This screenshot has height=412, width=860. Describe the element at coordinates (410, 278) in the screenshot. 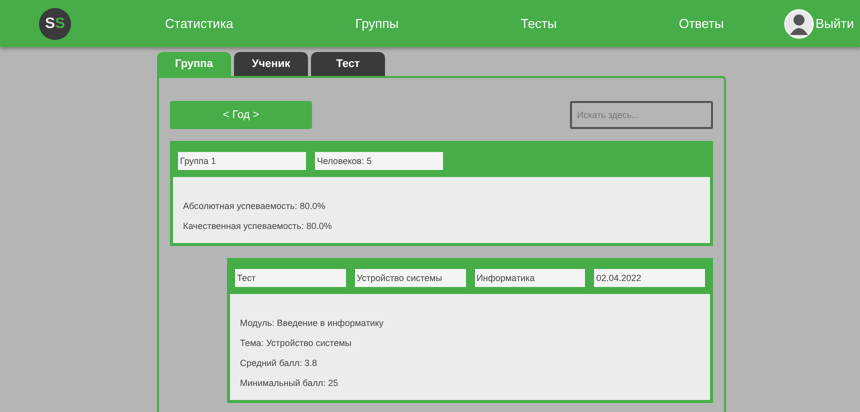

I see `info-field: Устройство системы` at that location.